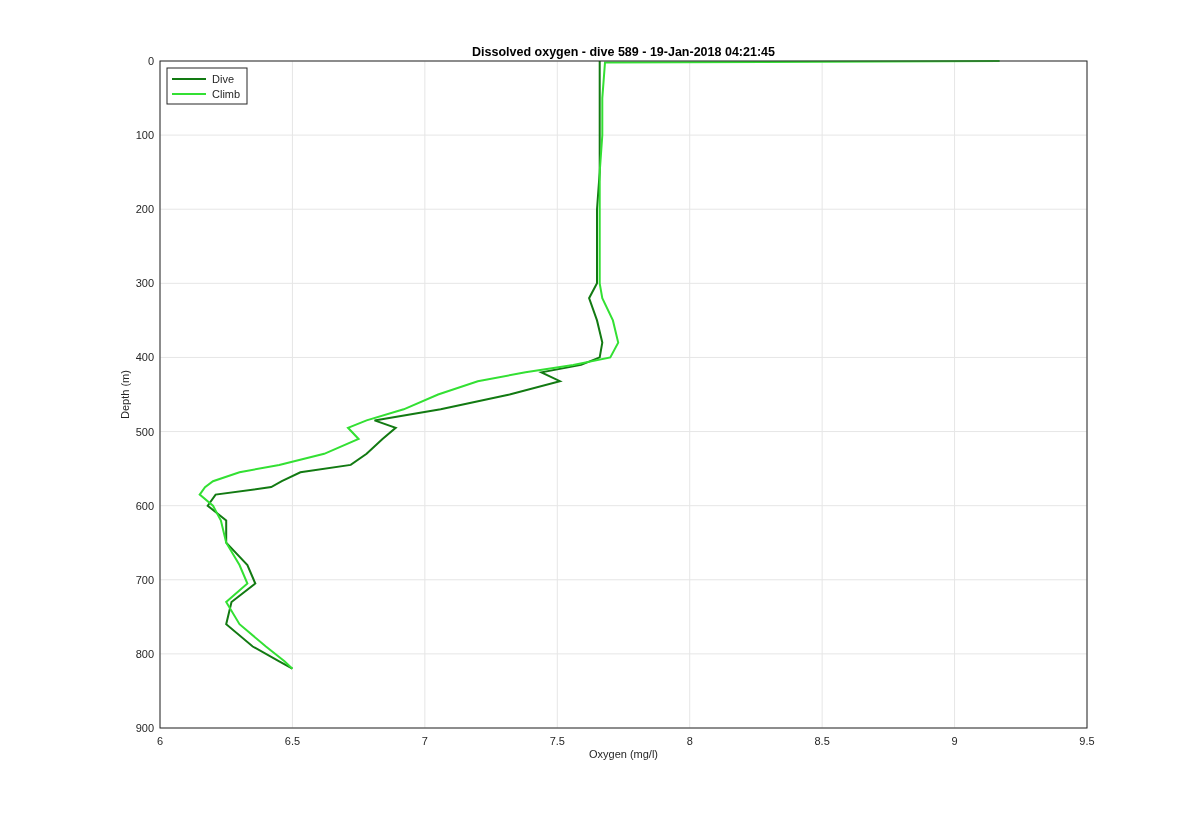  Describe the element at coordinates (144, 505) in the screenshot. I see `y-tick-label: 600` at that location.